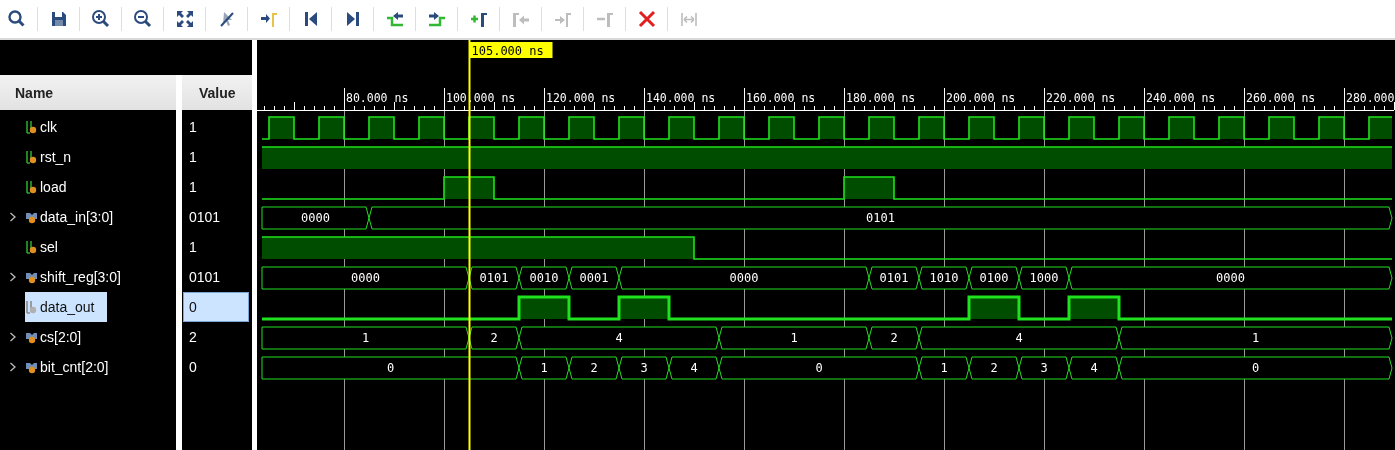 Image resolution: width=1395 pixels, height=450 pixels. I want to click on signal-name: sel, so click(49, 247).